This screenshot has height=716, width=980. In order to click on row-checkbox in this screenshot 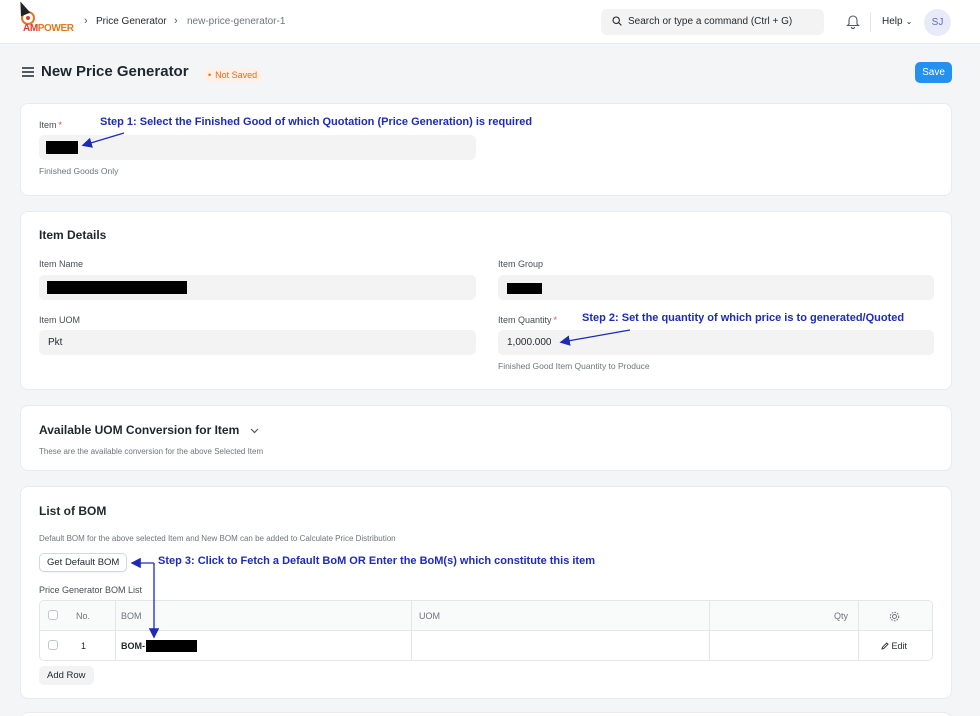, I will do `click(53, 645)`.